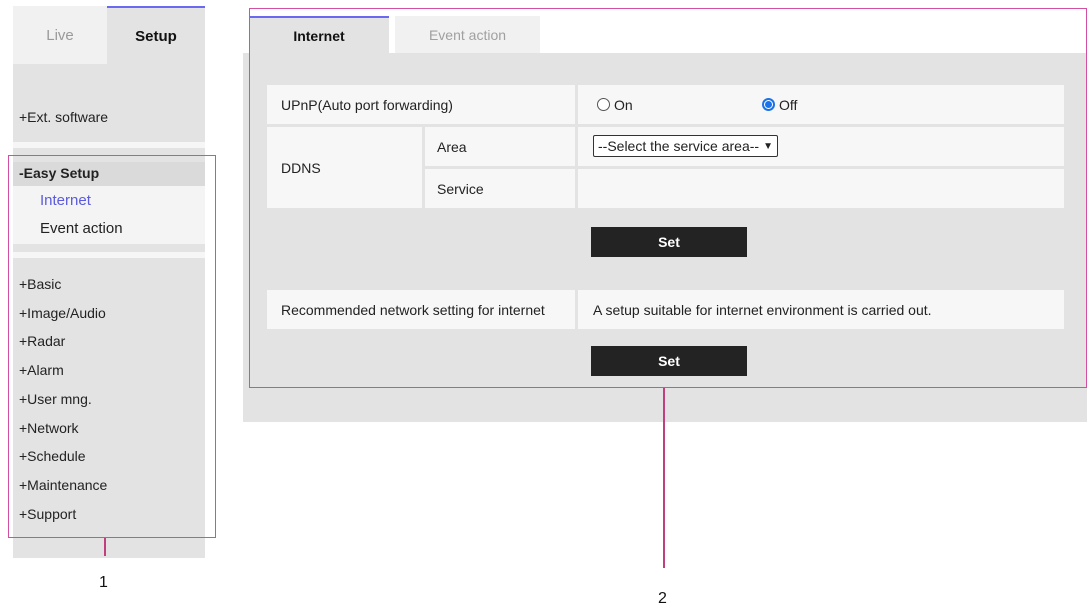 This screenshot has height=609, width=1087. Describe the element at coordinates (63, 117) in the screenshot. I see `sidebar-item-ext-software: +Ext. software` at that location.